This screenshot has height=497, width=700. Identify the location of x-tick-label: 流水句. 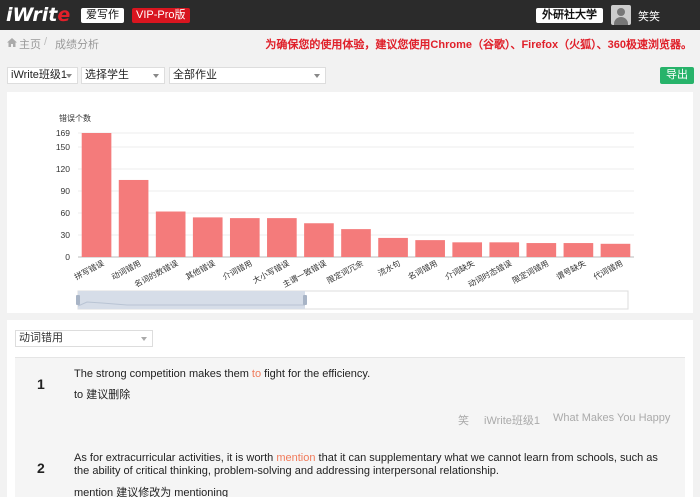
(389, 268).